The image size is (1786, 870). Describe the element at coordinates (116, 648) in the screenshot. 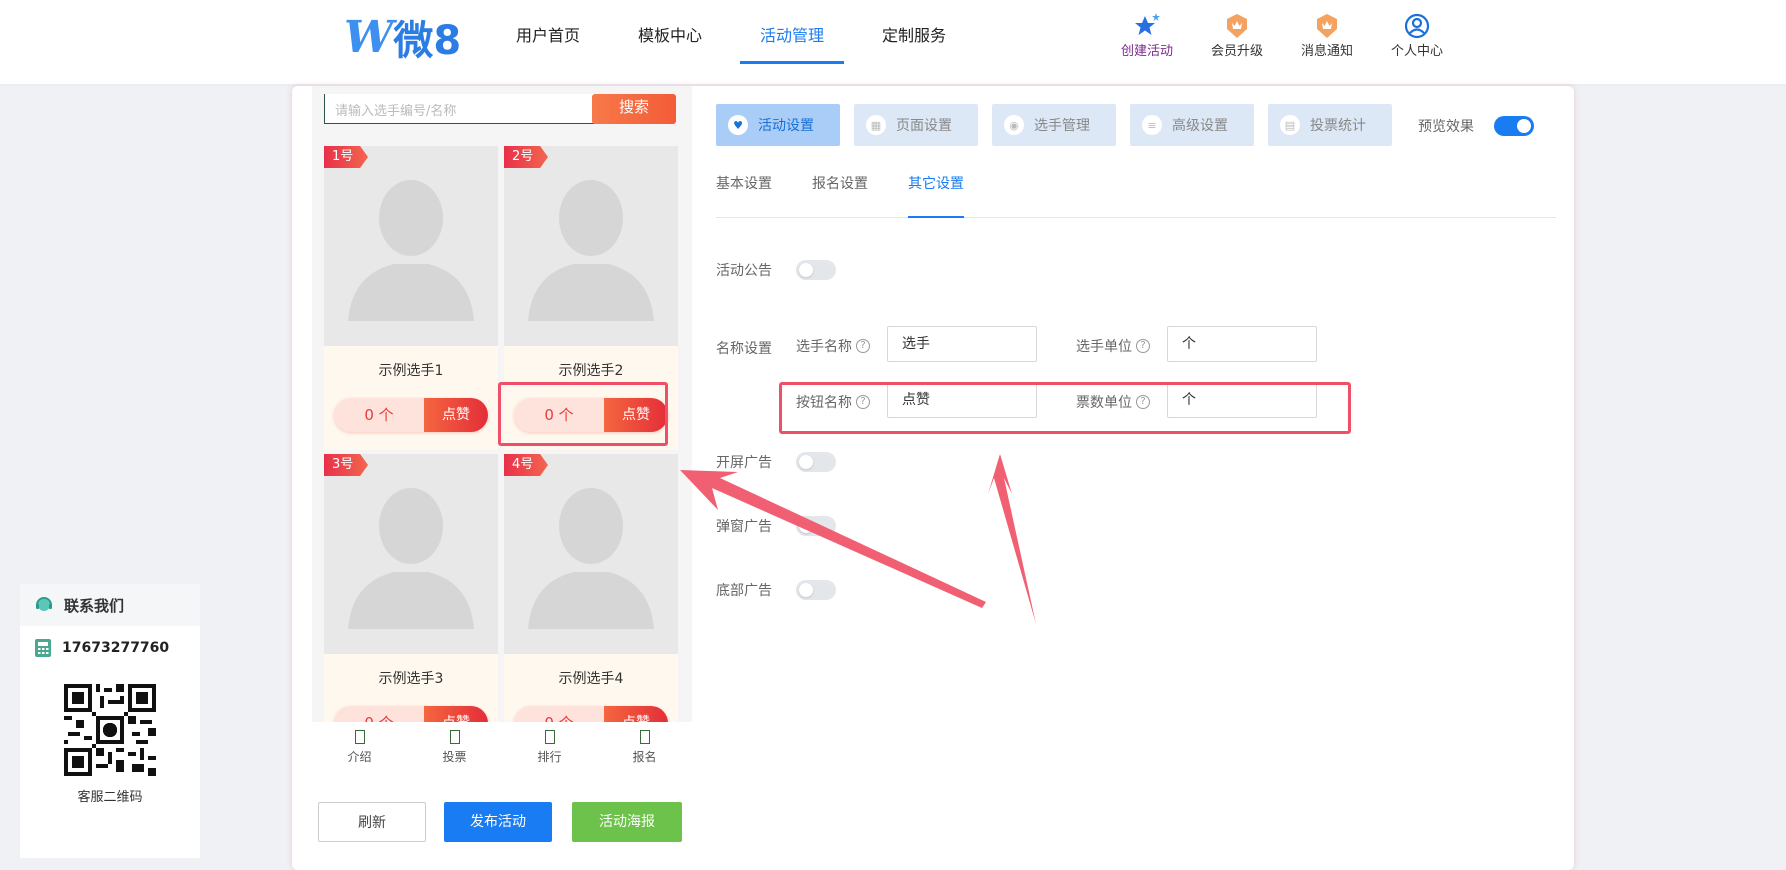

I see `phone-number: 17673277760` at that location.